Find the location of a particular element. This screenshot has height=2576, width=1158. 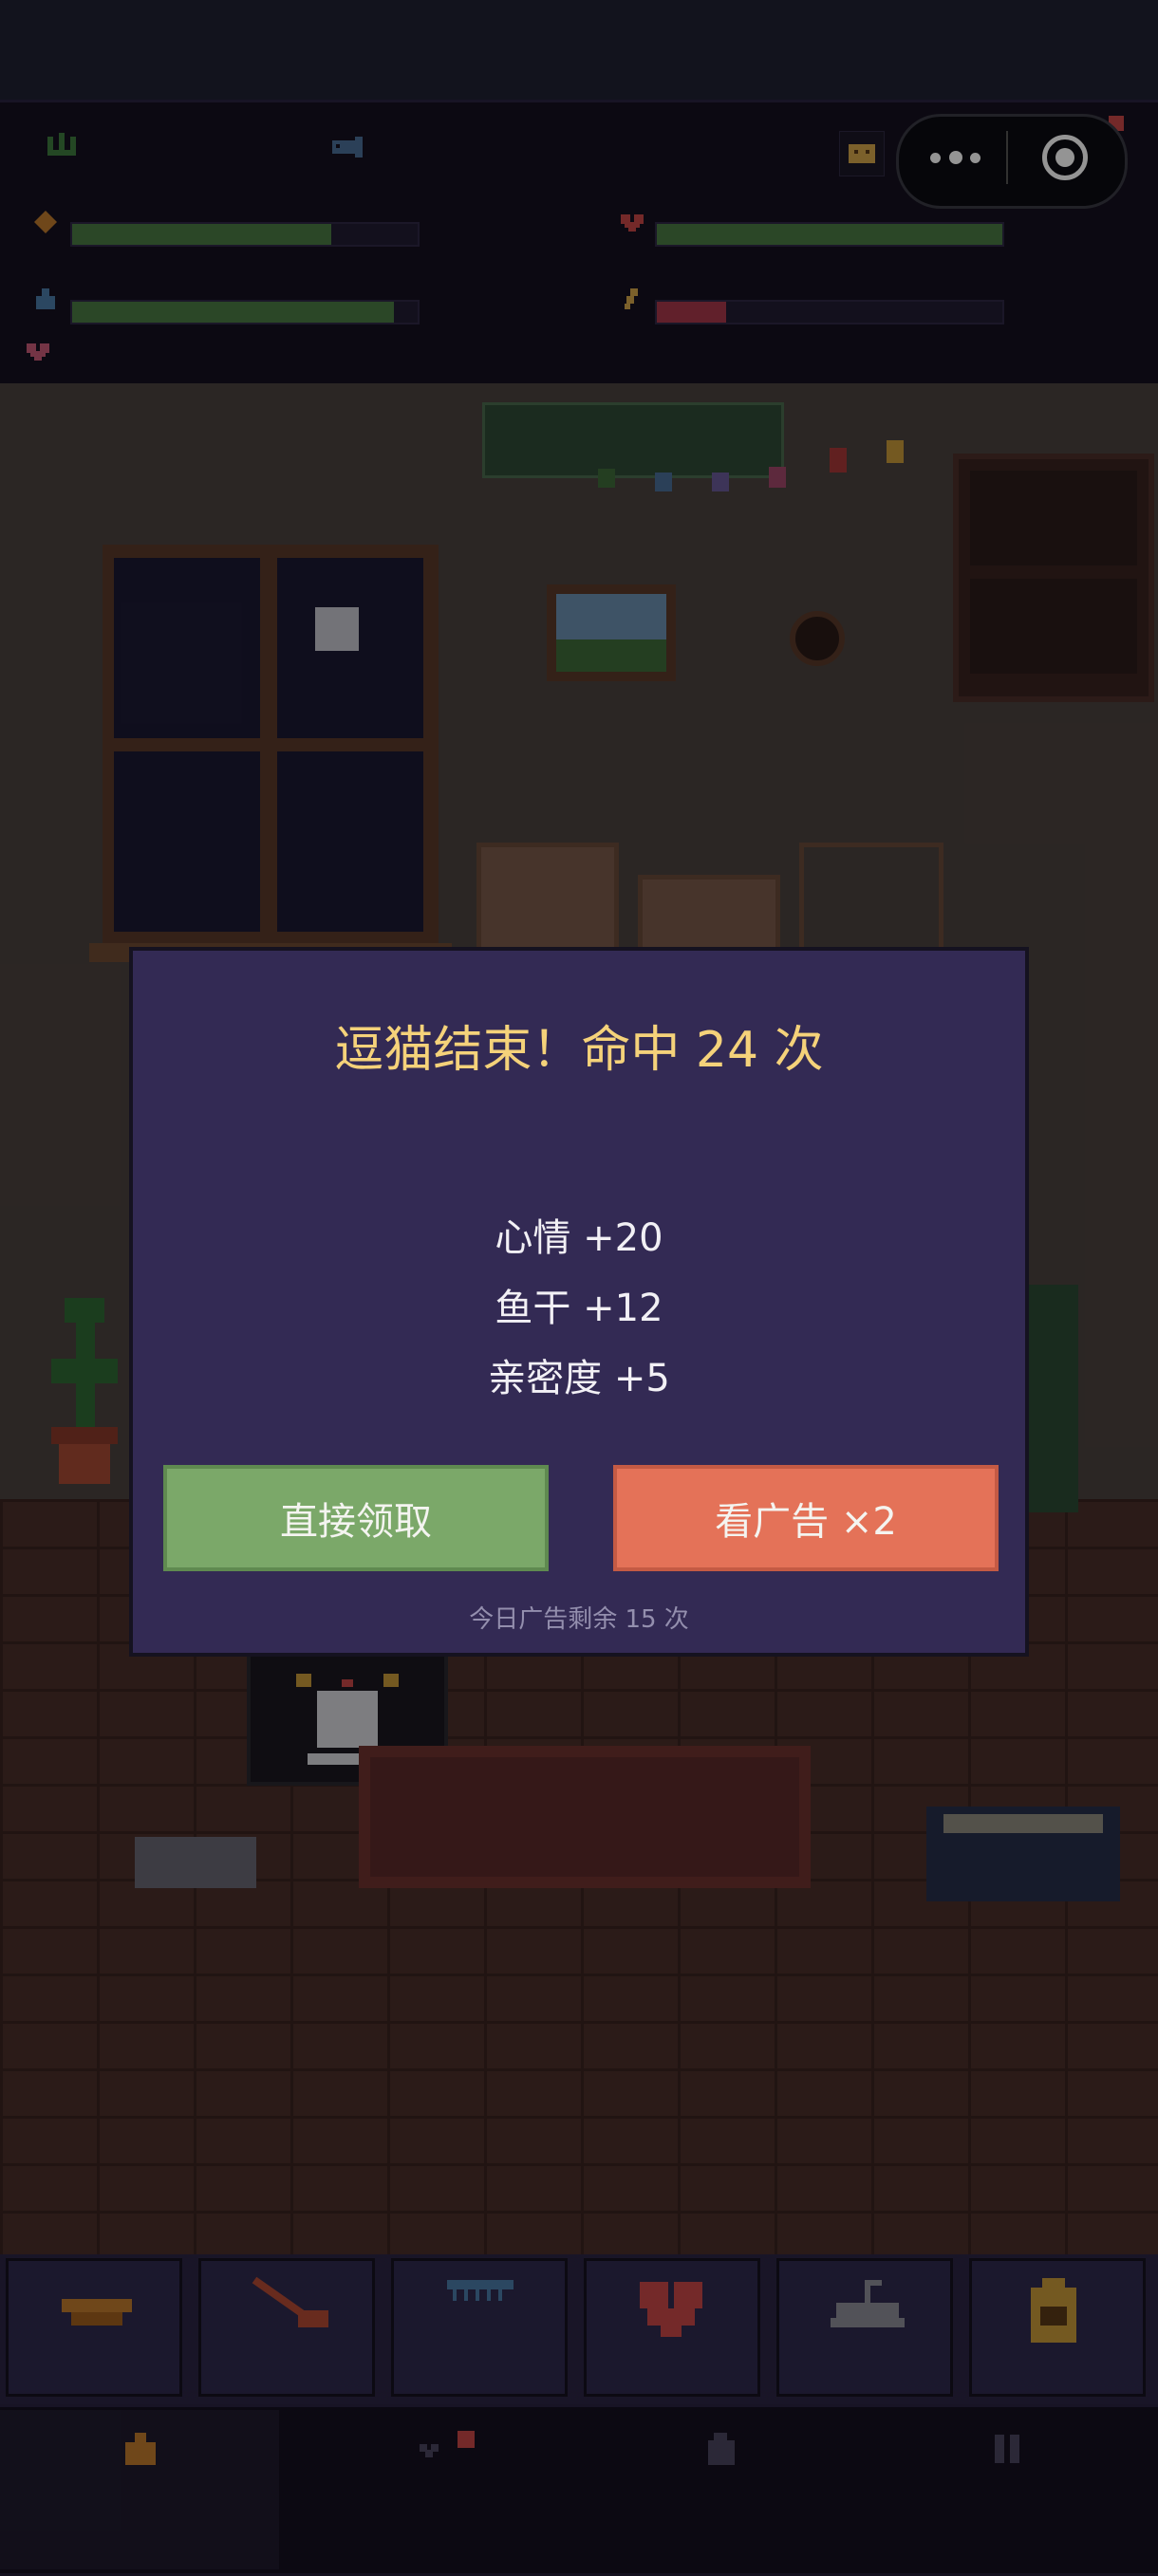

reward-affection: 亲密度 +5 is located at coordinates (579, 1378).